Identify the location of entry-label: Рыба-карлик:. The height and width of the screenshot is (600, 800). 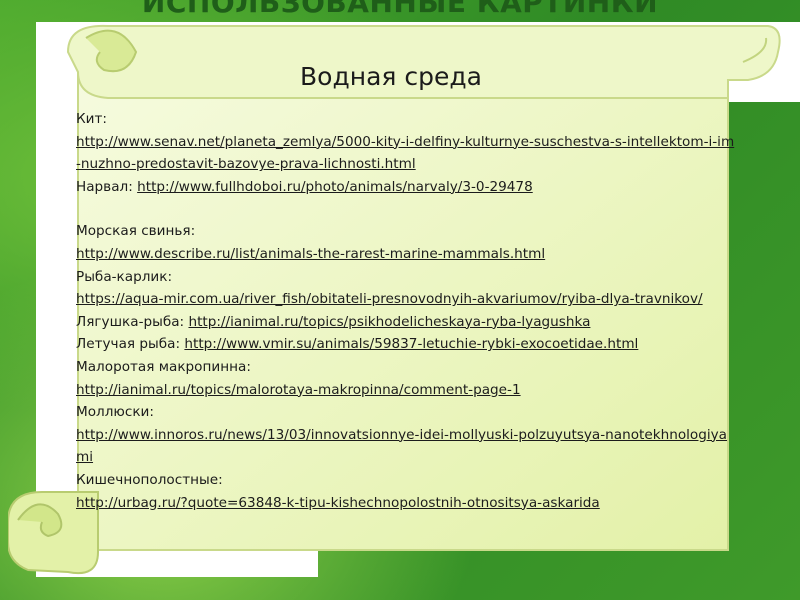
(124, 276).